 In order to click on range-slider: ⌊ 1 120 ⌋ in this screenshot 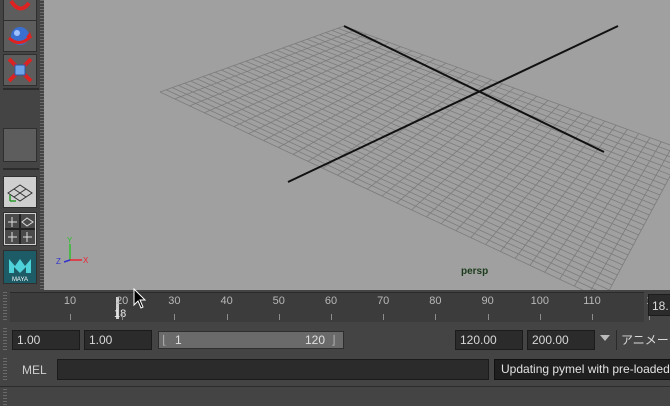, I will do `click(251, 340)`.